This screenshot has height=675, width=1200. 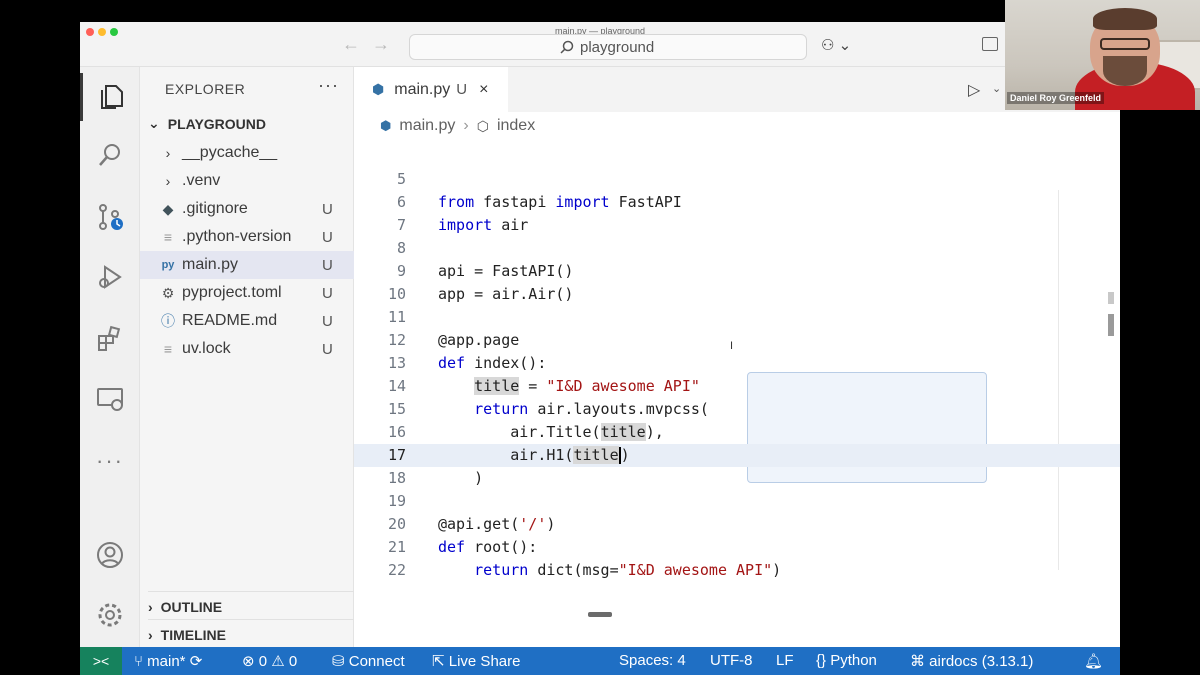 What do you see at coordinates (652, 660) in the screenshot?
I see `indentation-status: Spaces: 4` at bounding box center [652, 660].